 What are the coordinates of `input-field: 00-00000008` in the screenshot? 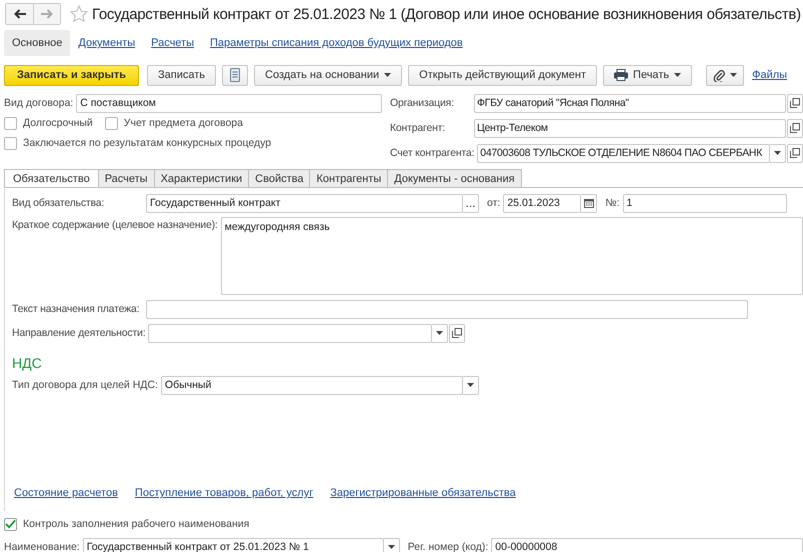 It's located at (647, 545).